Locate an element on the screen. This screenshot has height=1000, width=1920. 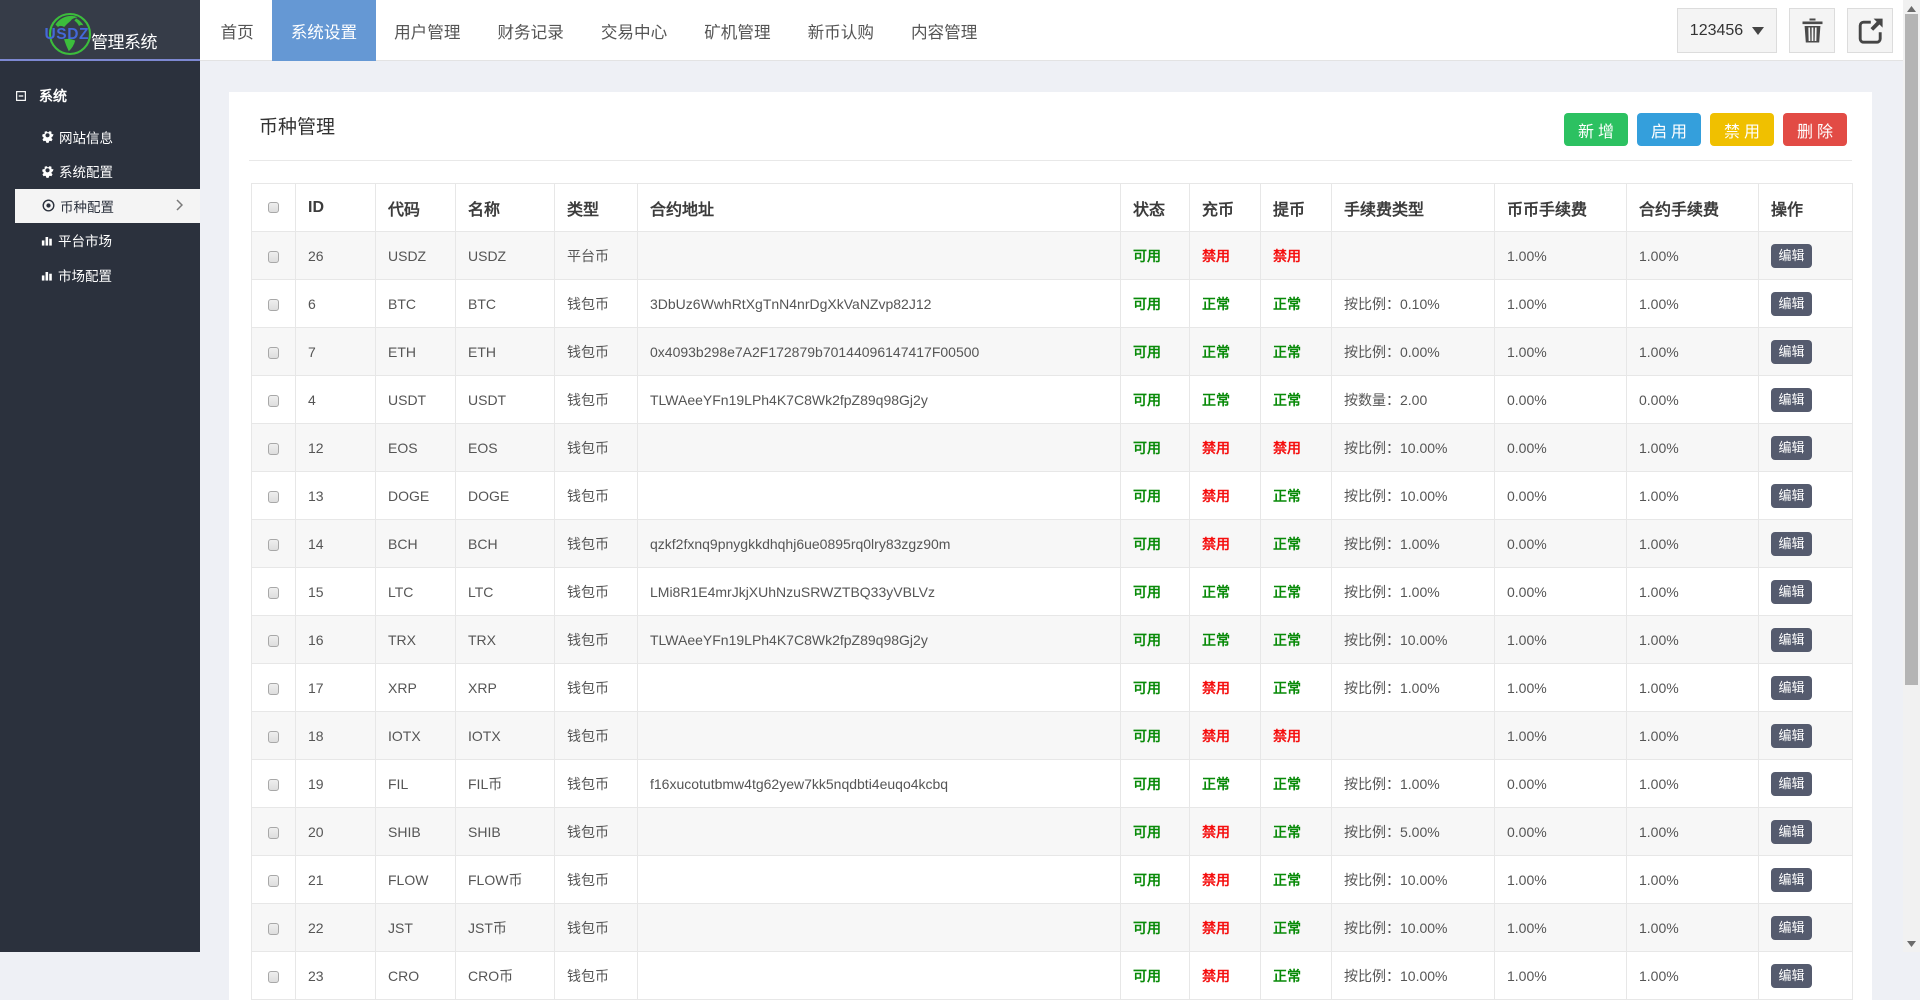
svg-text: USDZ is located at coordinates (67, 34).